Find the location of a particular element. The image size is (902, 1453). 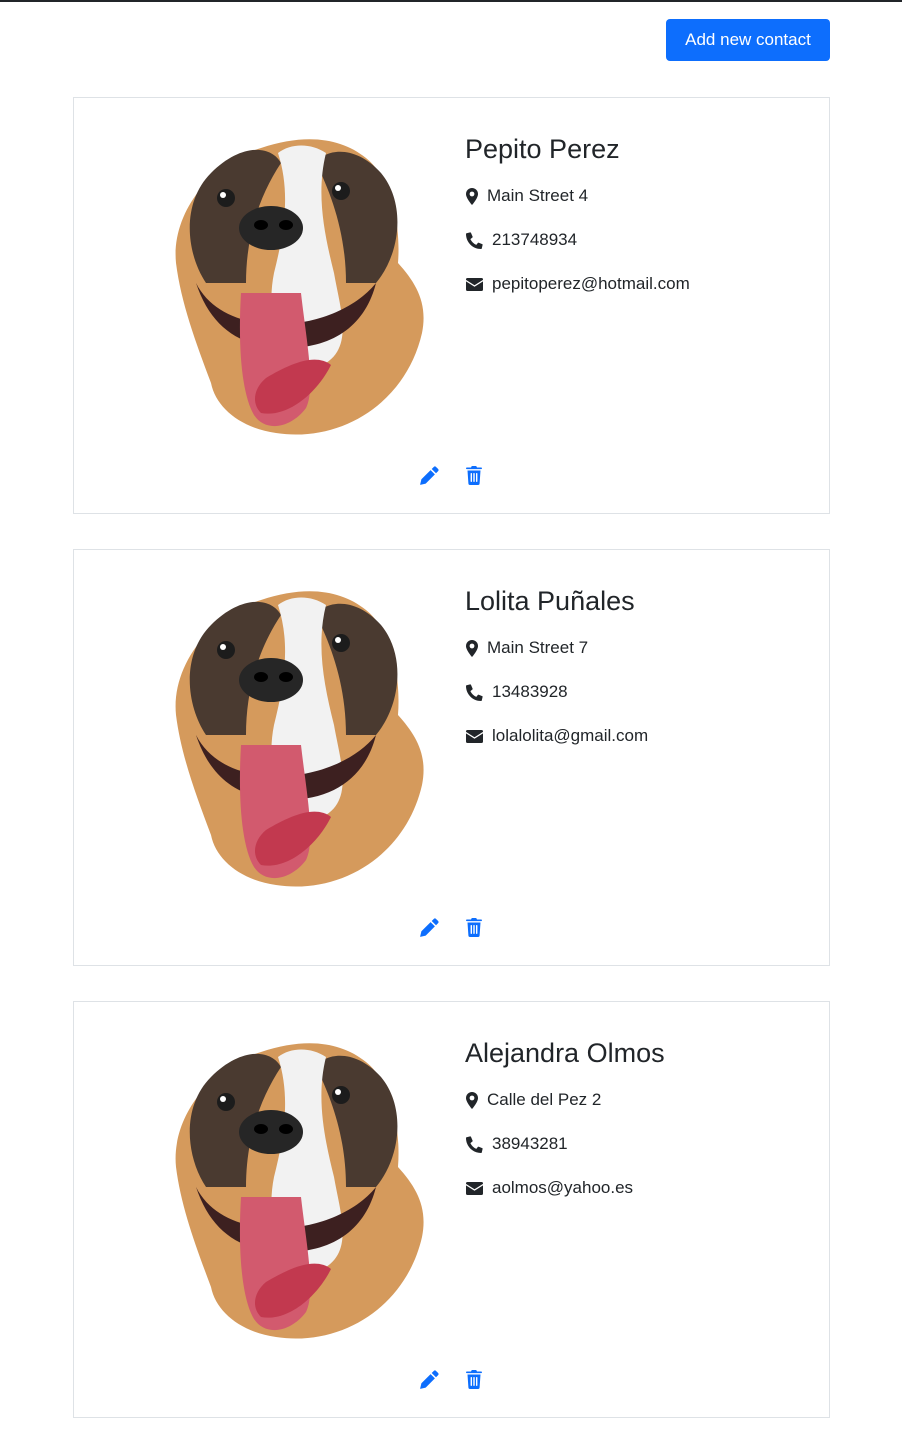

add-new-contact-button: Add new contact is located at coordinates (748, 40).